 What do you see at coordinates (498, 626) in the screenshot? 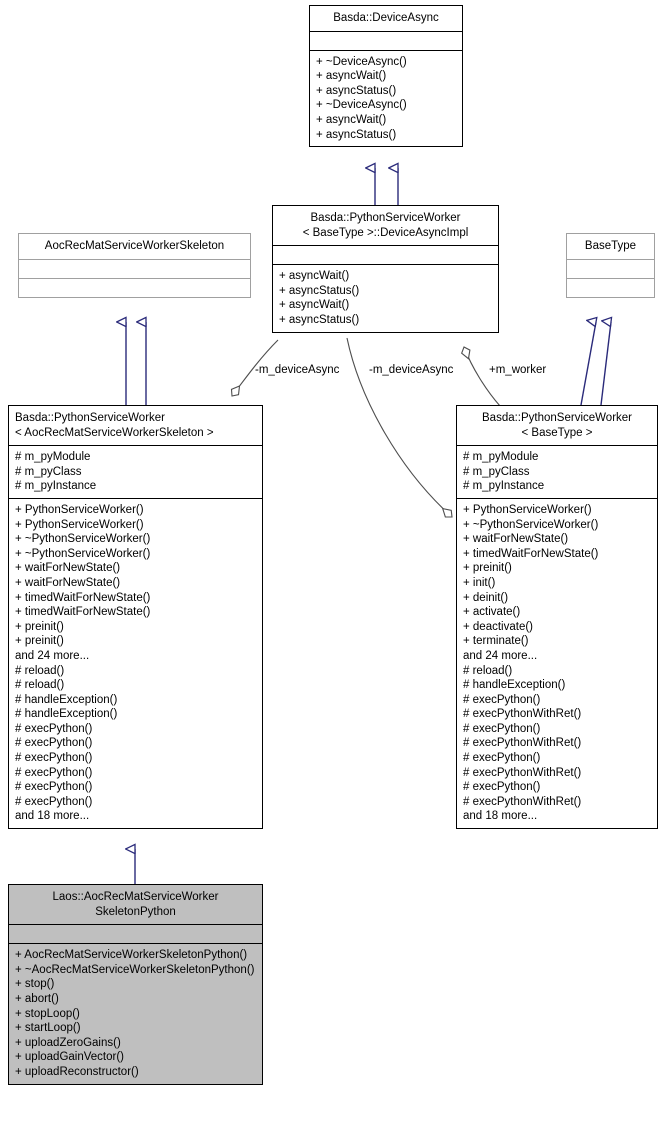
I see `operation-row: + deactivate()` at bounding box center [498, 626].